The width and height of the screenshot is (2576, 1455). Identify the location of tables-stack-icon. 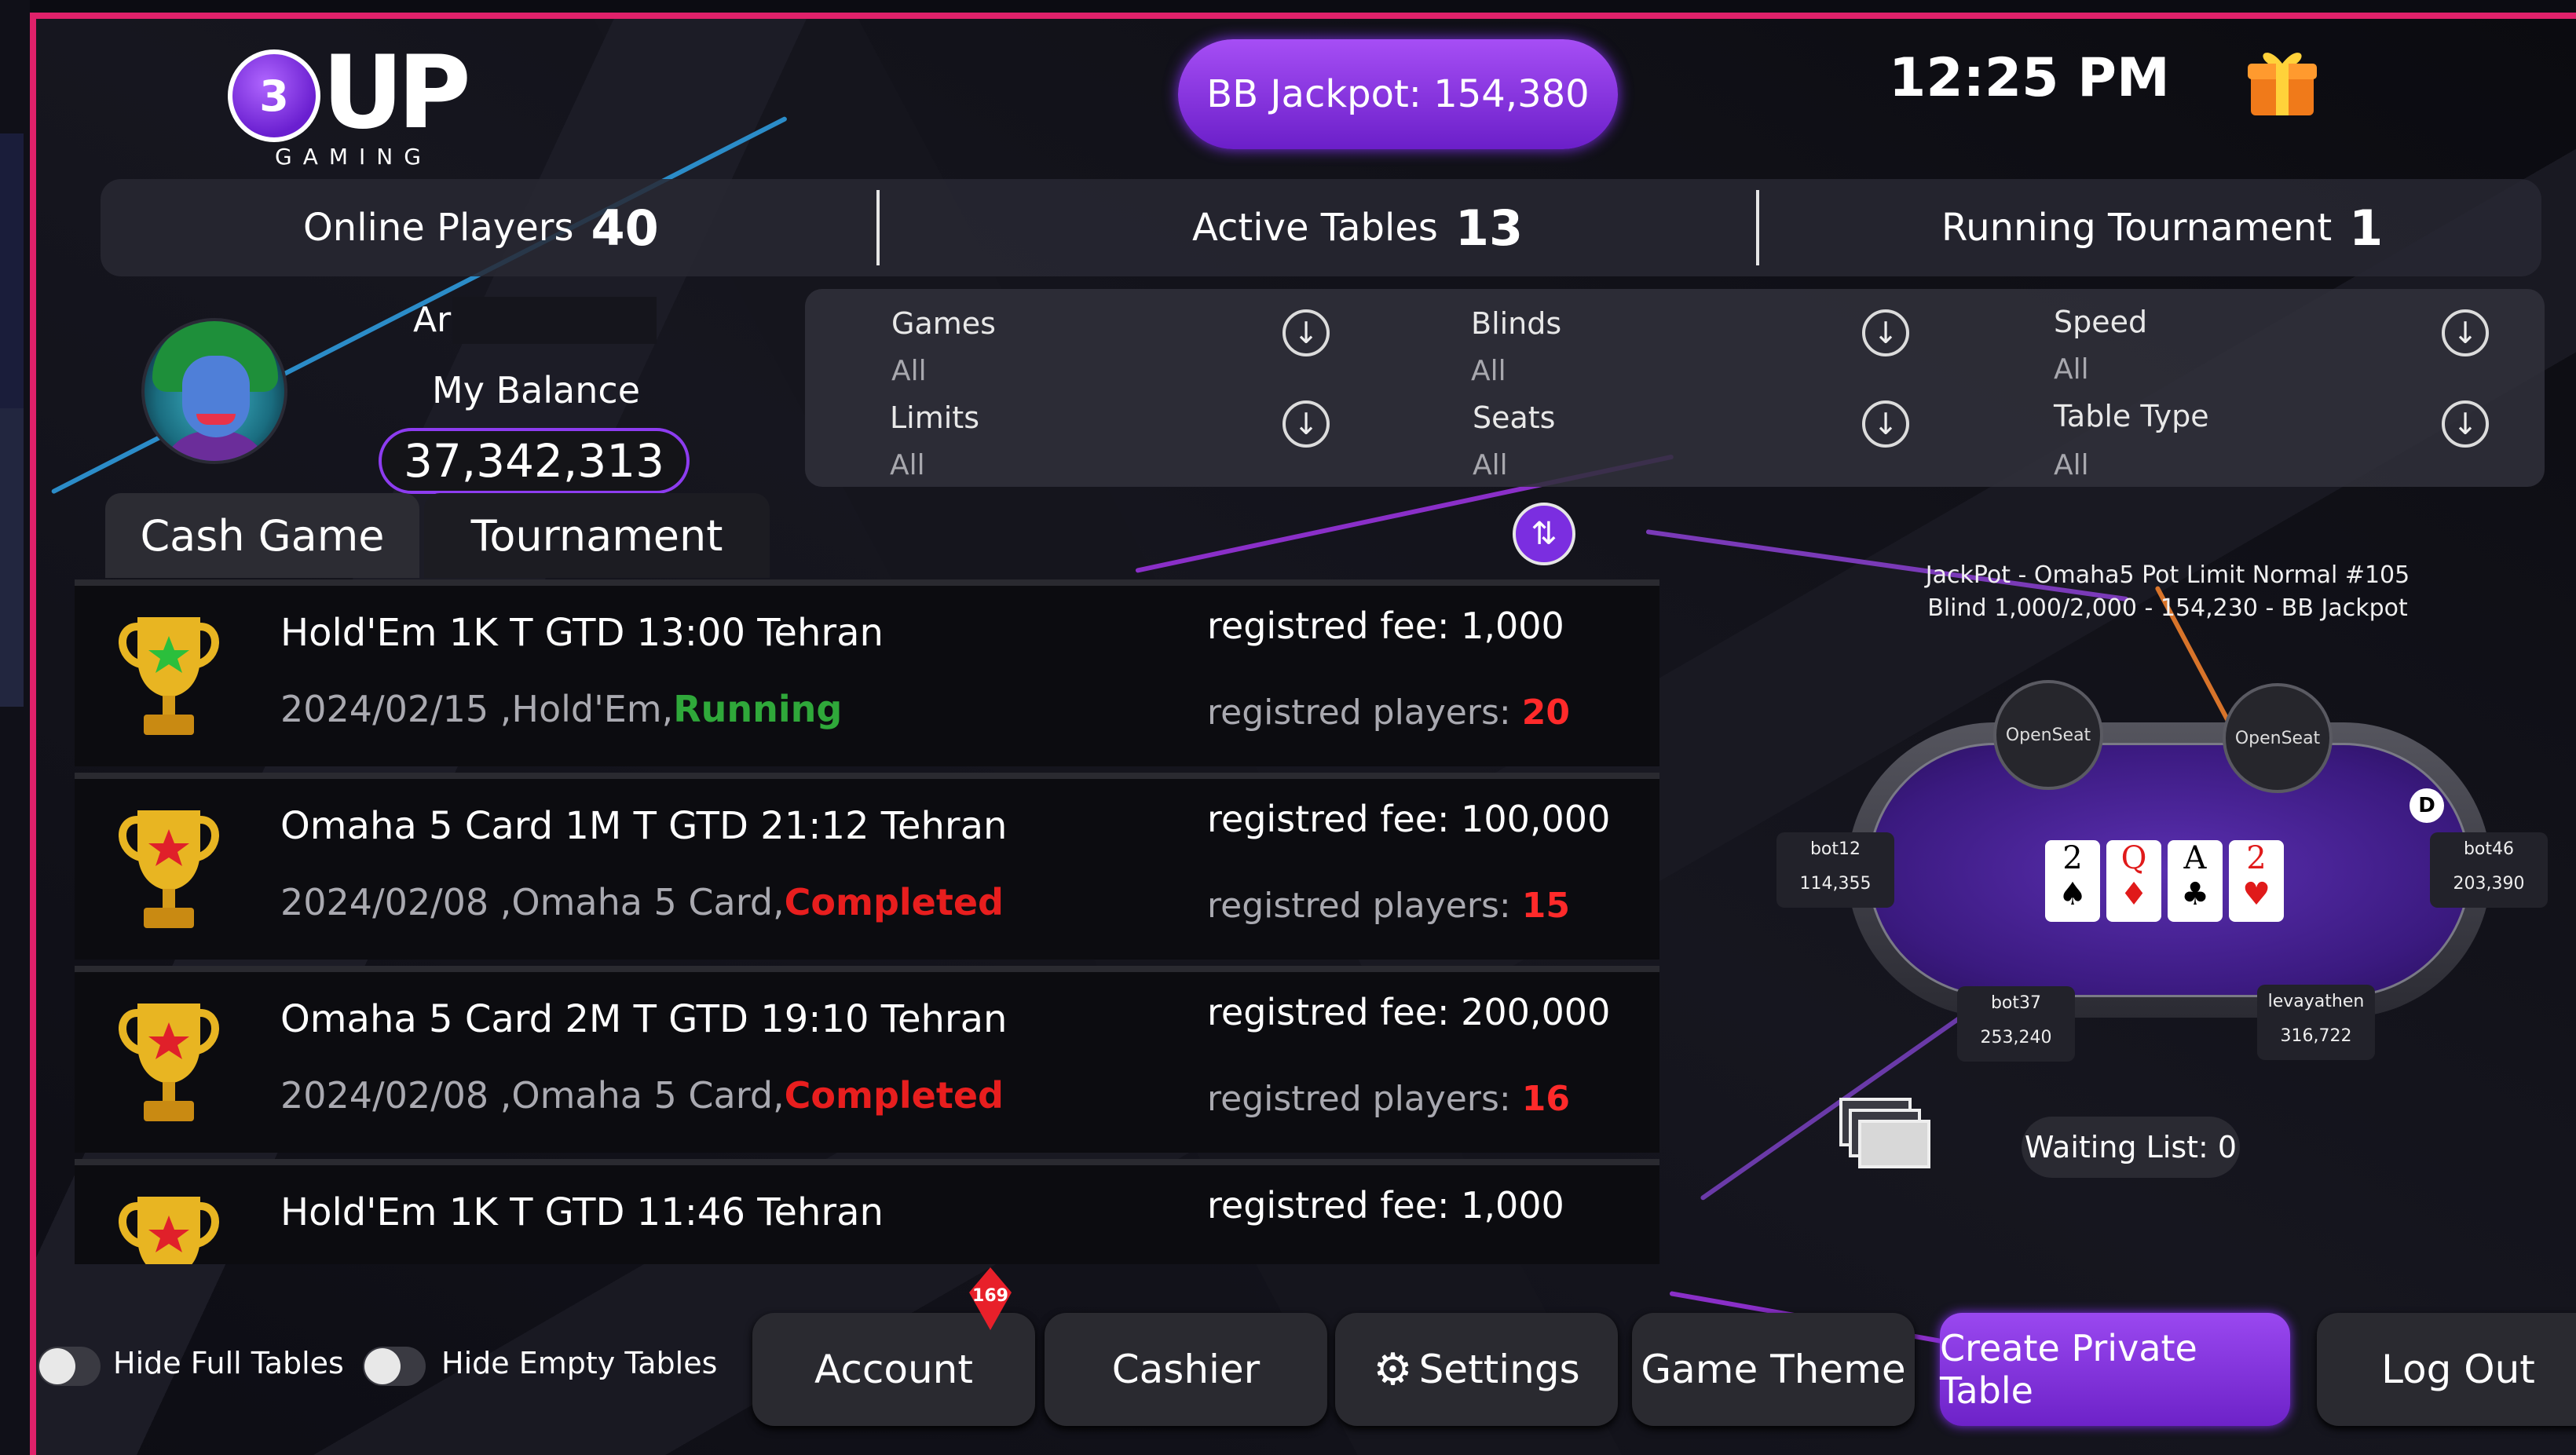
(1885, 1135).